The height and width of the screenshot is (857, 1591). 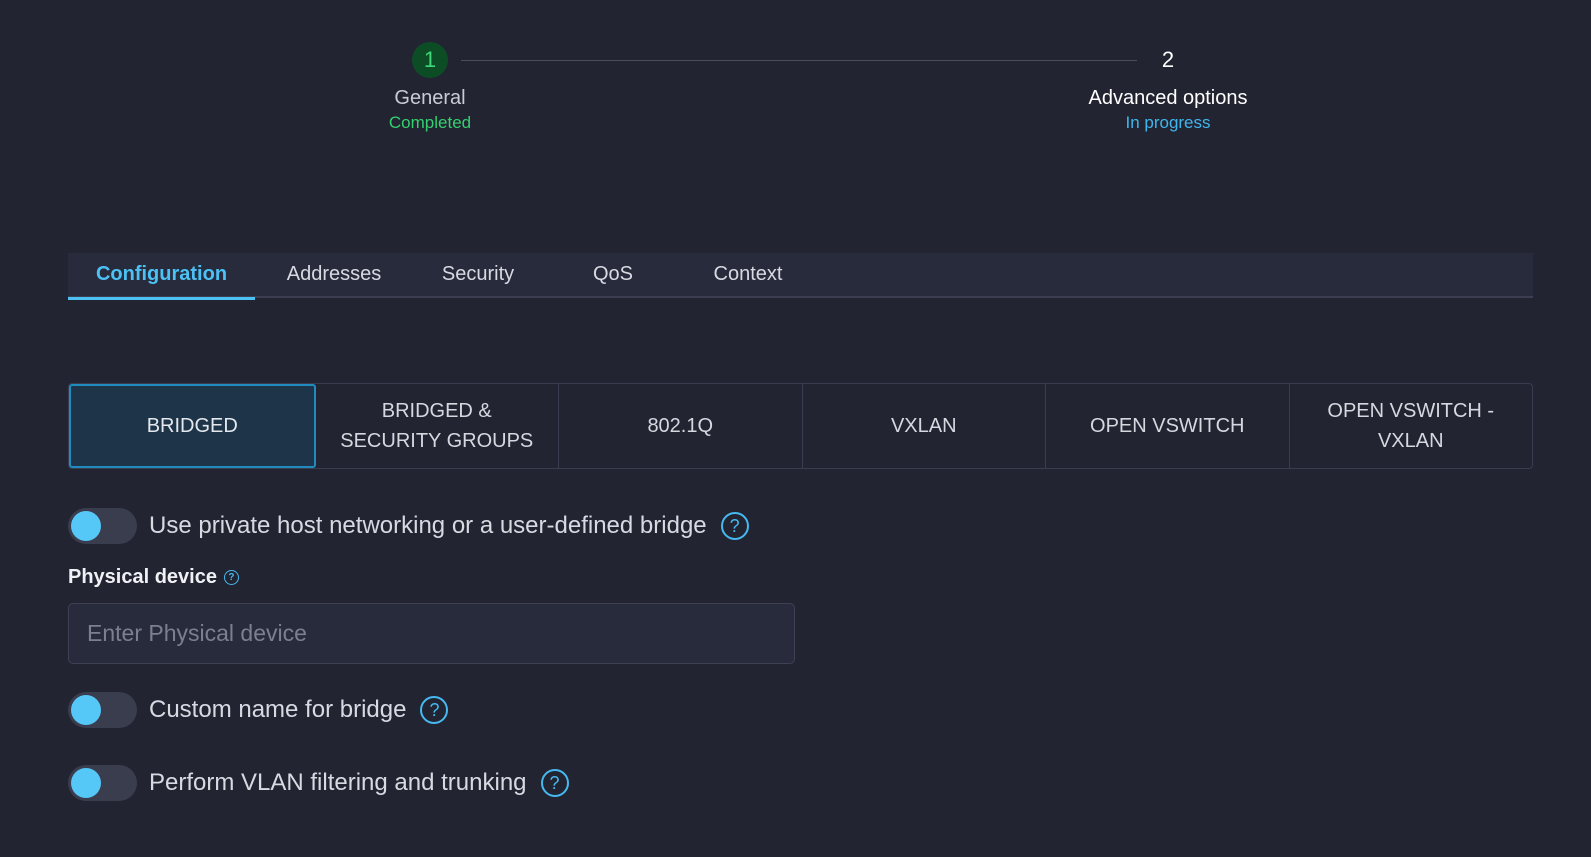 What do you see at coordinates (1168, 98) in the screenshot?
I see `step-title: Advanced options` at bounding box center [1168, 98].